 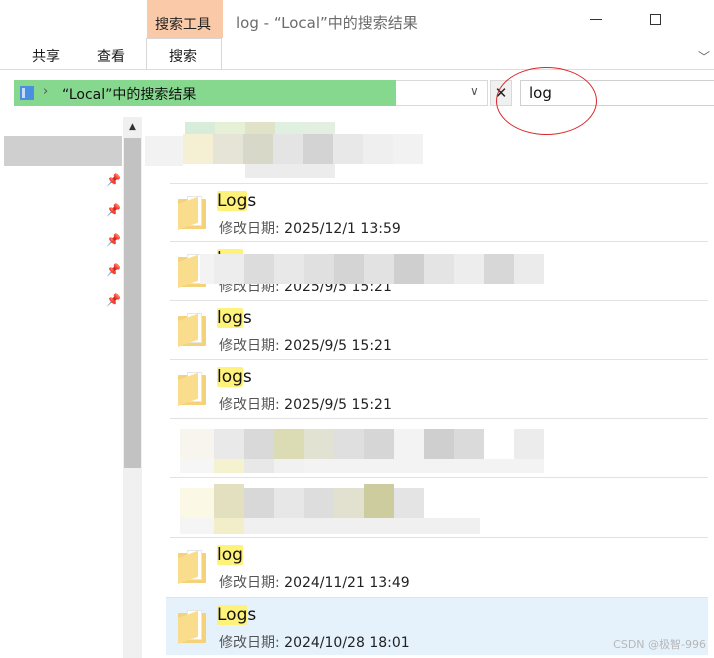 What do you see at coordinates (342, 229) in the screenshot?
I see `modified-date: 2025/12/1 13:59` at bounding box center [342, 229].